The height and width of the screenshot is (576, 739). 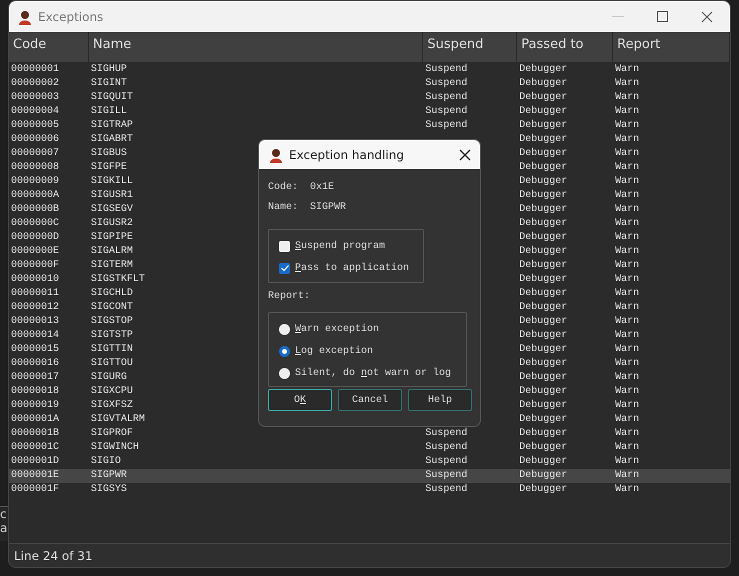 I want to click on dialog-button: Cancel, so click(x=370, y=400).